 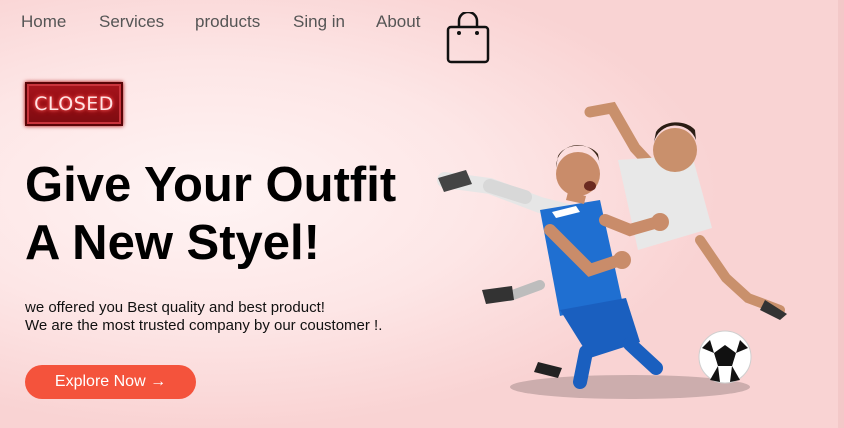 I want to click on nav-sign-in: Sing in, so click(x=319, y=22).